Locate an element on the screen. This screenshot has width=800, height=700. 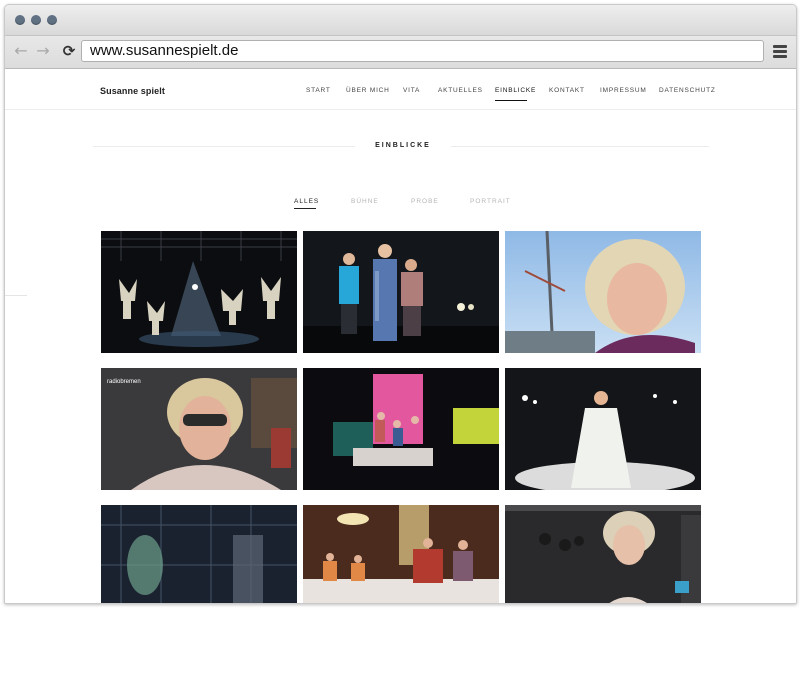
nav-start: START is located at coordinates (318, 90).